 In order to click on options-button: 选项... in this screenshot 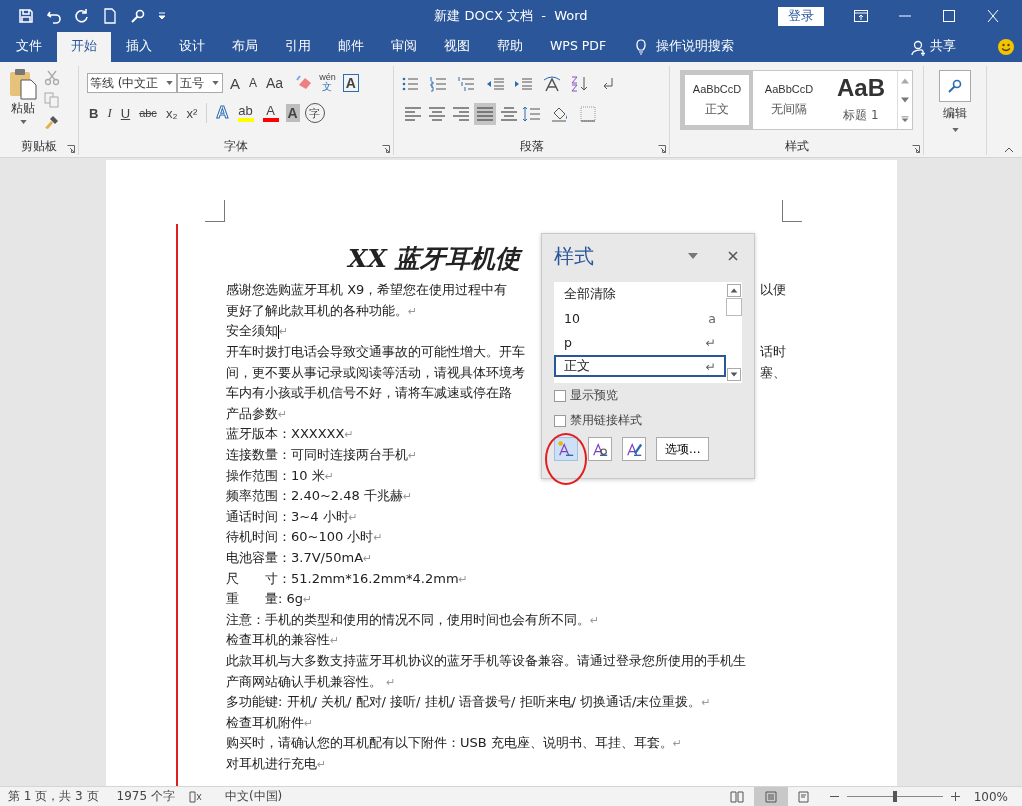, I will do `click(683, 449)`.